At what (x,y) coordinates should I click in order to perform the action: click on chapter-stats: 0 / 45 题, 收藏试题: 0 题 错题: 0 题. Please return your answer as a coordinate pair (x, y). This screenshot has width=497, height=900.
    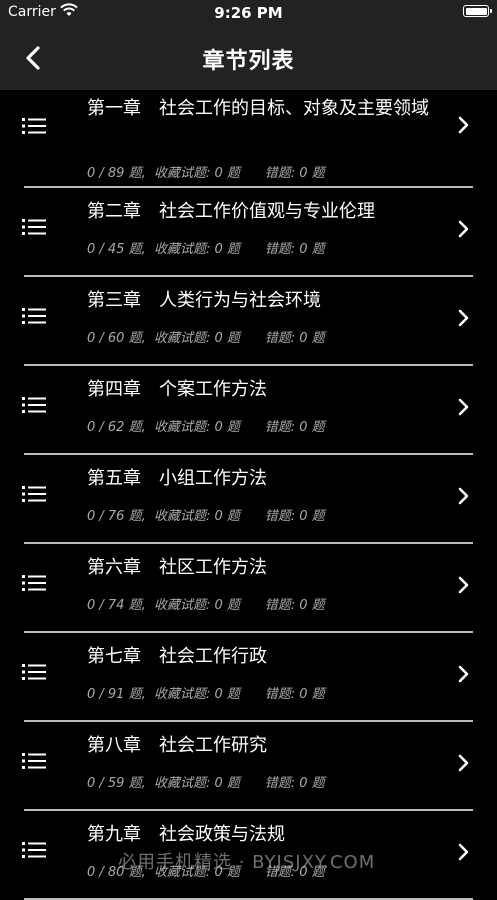
    Looking at the image, I should click on (206, 249).